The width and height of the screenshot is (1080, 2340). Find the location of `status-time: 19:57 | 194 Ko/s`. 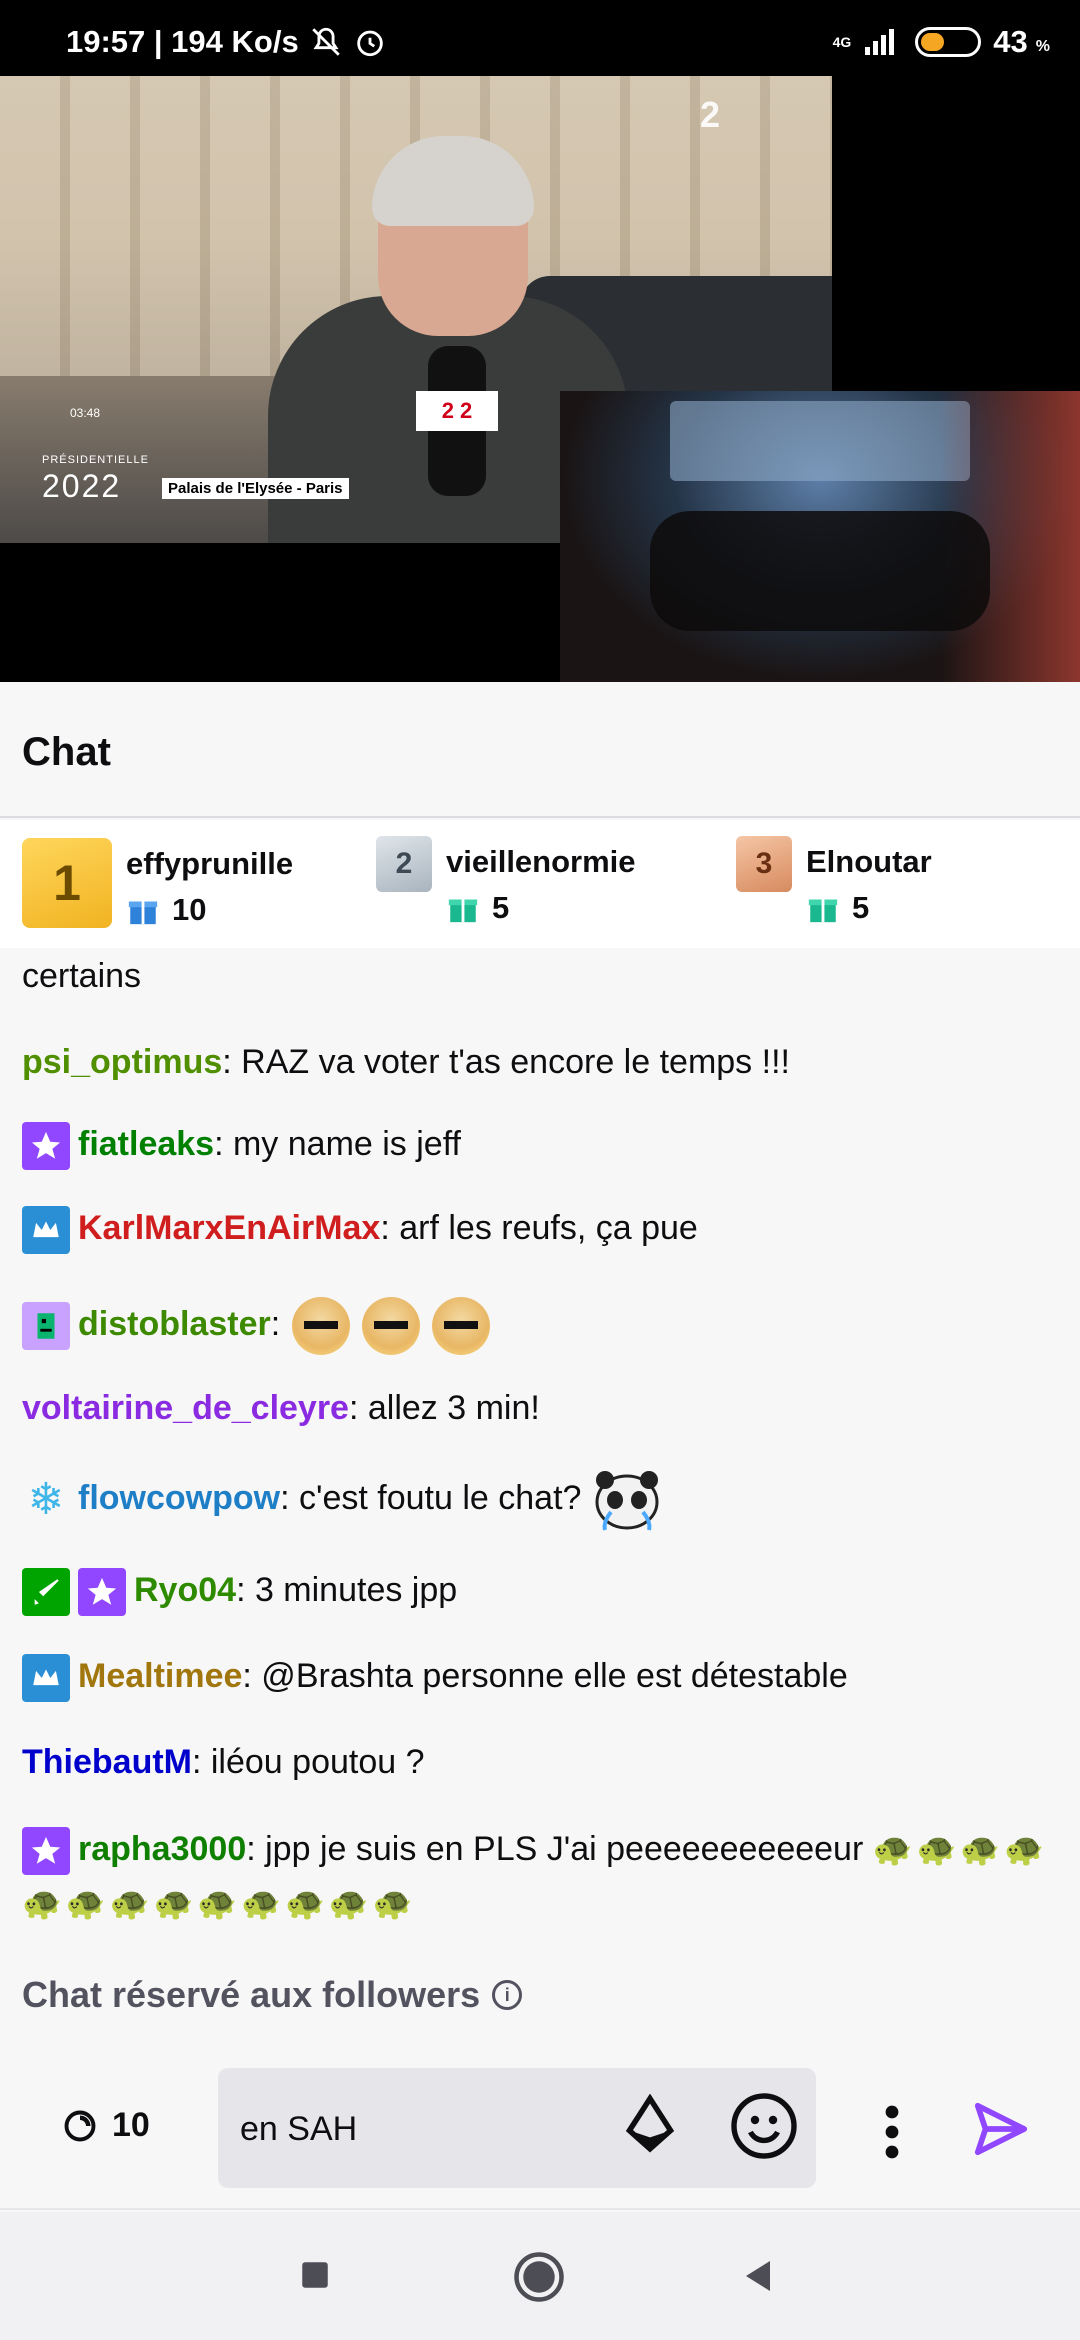

status-time: 19:57 | 194 Ko/s is located at coordinates (182, 41).